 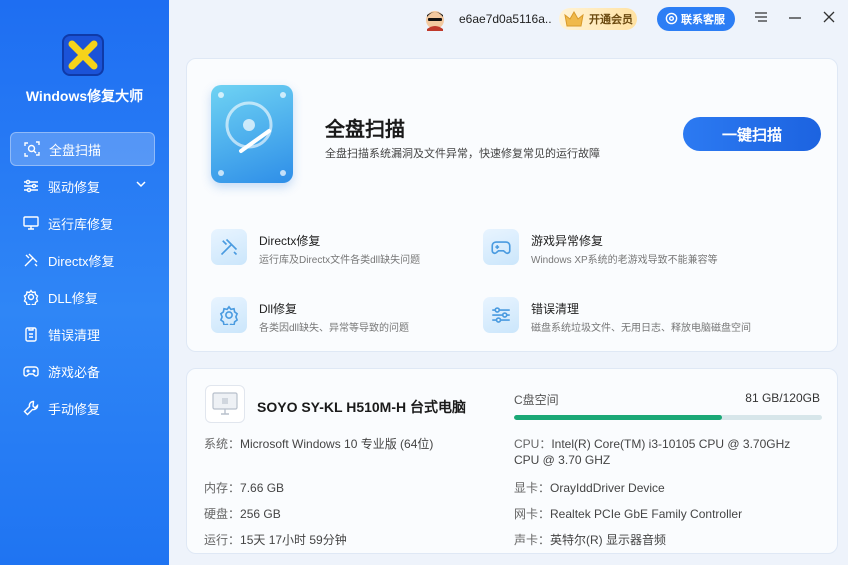 What do you see at coordinates (334, 328) in the screenshot?
I see `feature-desc: 各类因dll缺失、异常等导致的问题` at bounding box center [334, 328].